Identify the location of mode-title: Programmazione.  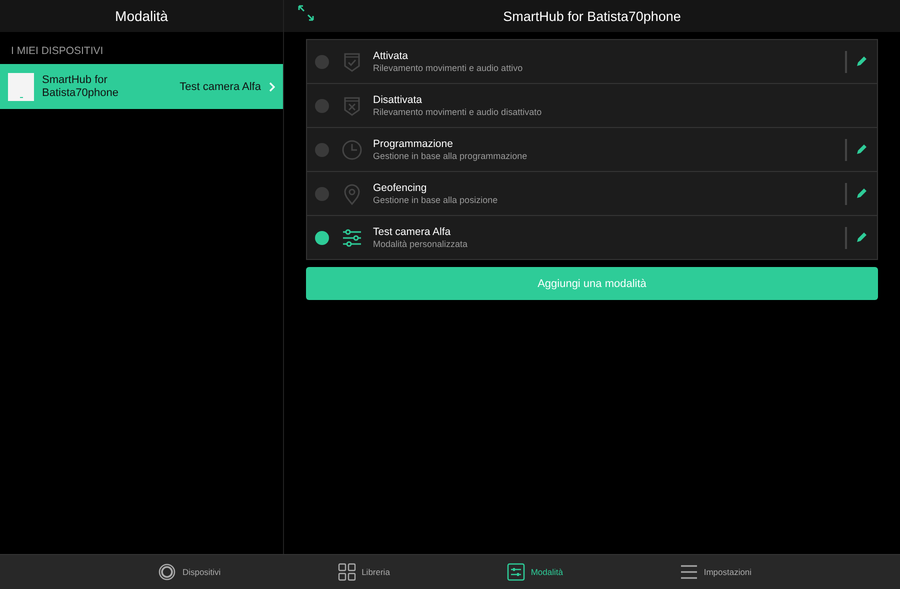
(413, 144).